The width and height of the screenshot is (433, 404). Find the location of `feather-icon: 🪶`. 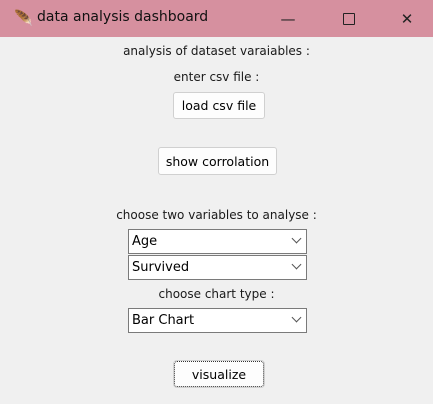

feather-icon: 🪶 is located at coordinates (23, 18).